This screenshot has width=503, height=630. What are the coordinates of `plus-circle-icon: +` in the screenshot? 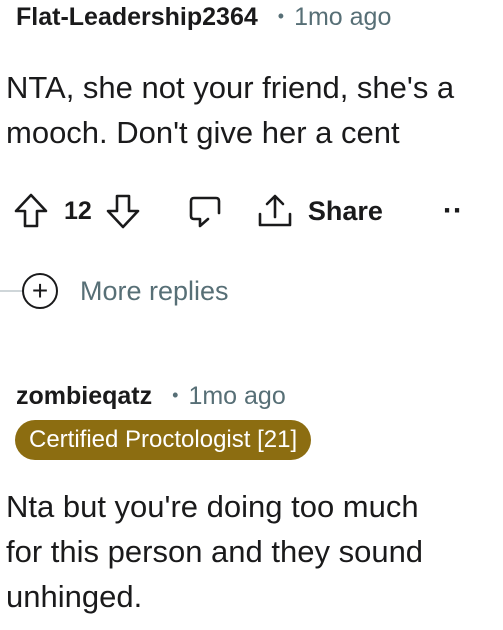 It's located at (40, 291).